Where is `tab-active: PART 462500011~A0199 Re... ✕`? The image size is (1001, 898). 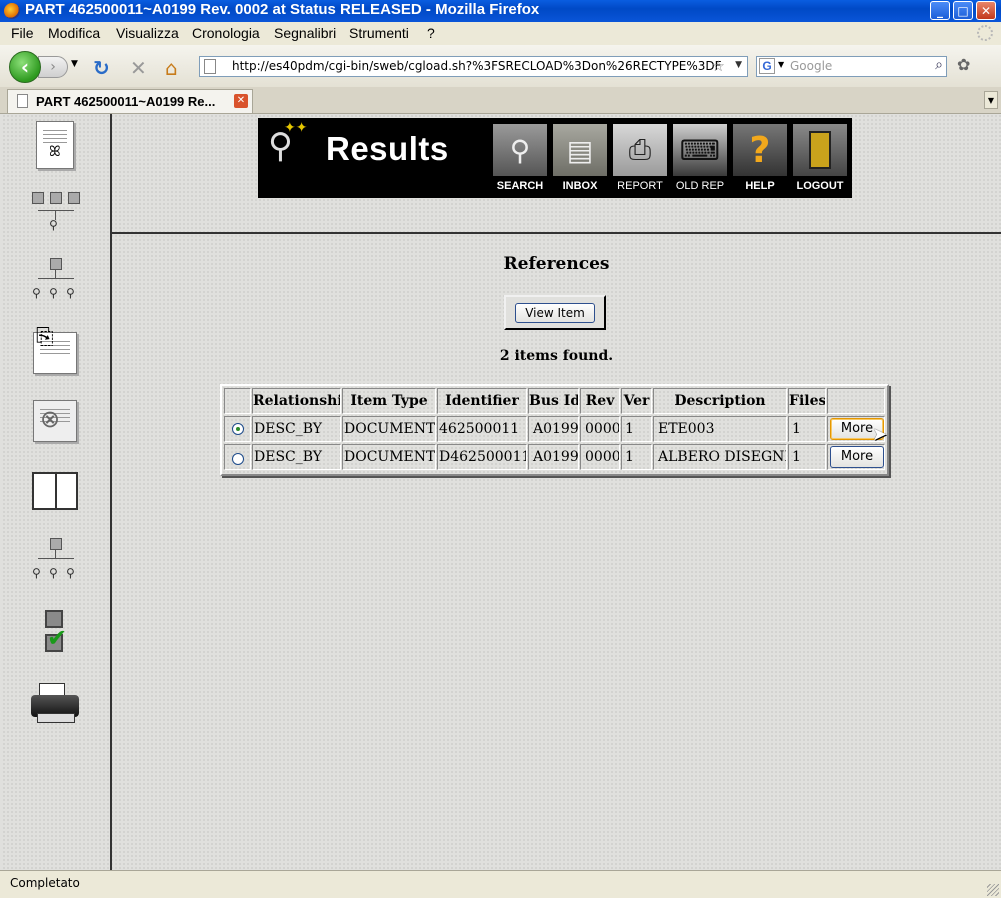 tab-active: PART 462500011~A0199 Re... ✕ is located at coordinates (130, 101).